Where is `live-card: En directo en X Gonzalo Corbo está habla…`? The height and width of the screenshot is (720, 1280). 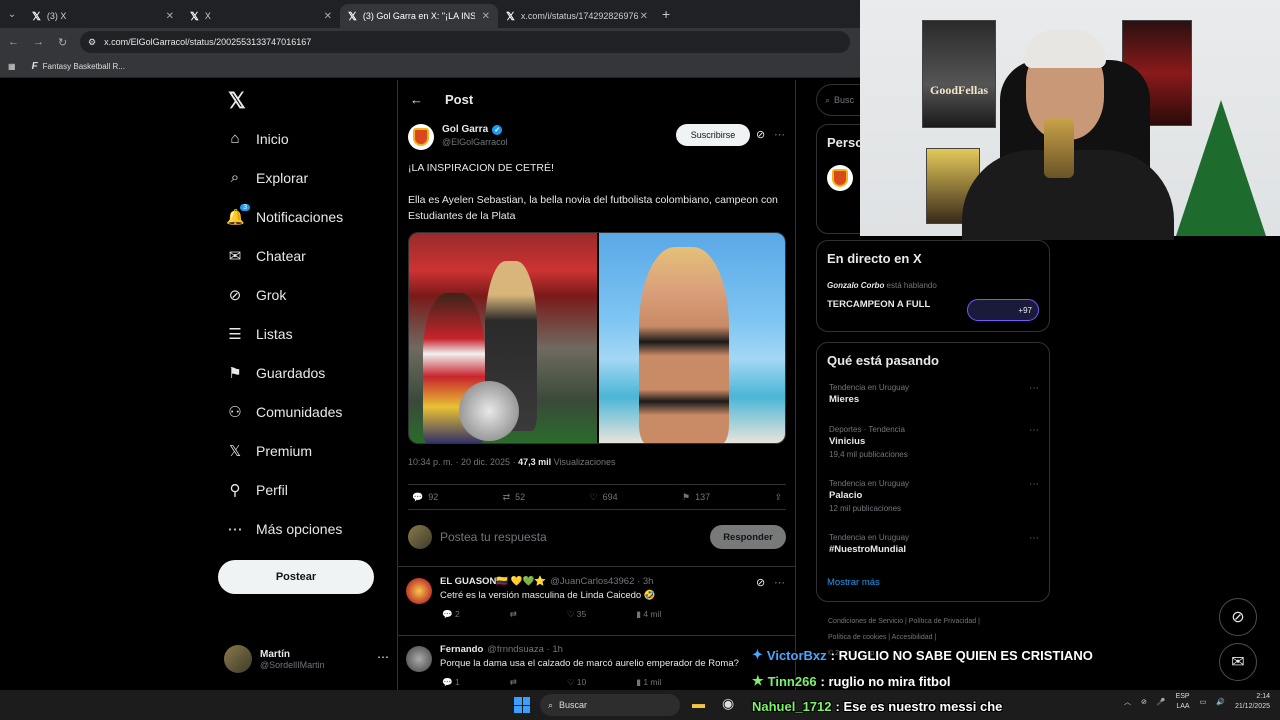
live-card: En directo en X Gonzalo Corbo está habla… is located at coordinates (933, 286).